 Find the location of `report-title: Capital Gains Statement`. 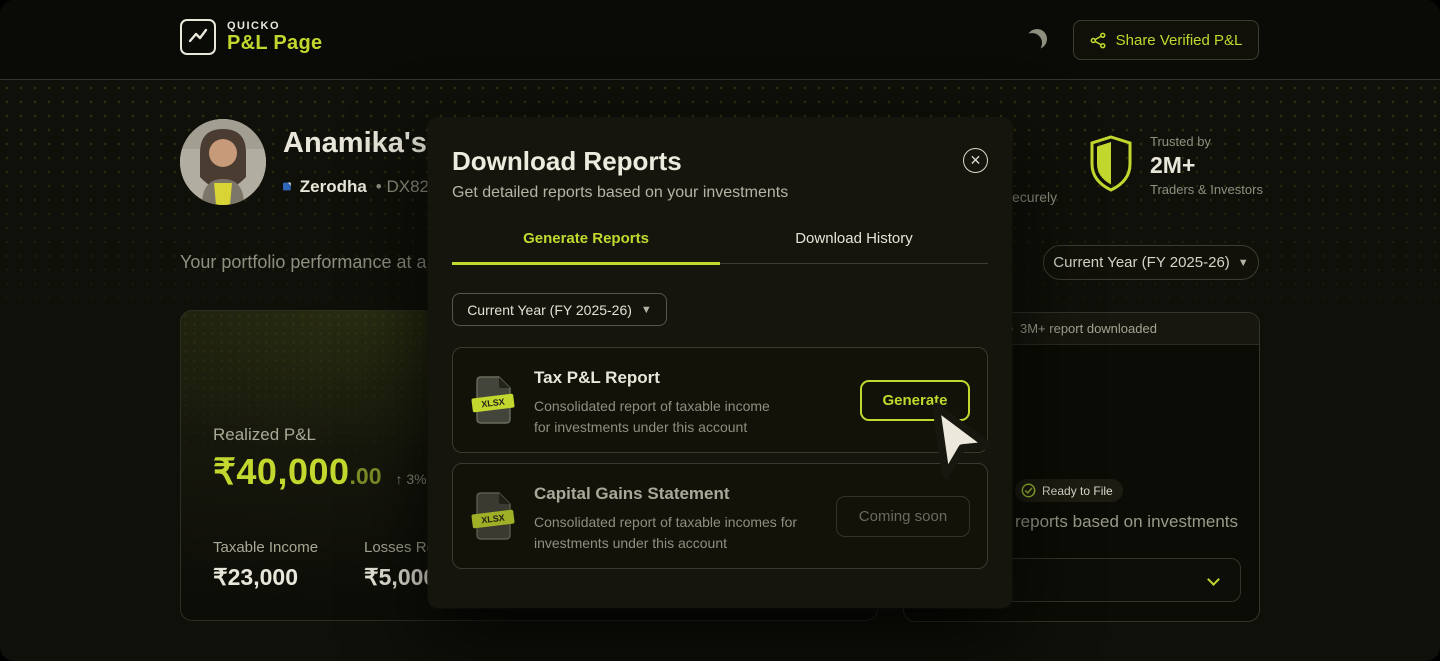

report-title: Capital Gains Statement is located at coordinates (632, 493).